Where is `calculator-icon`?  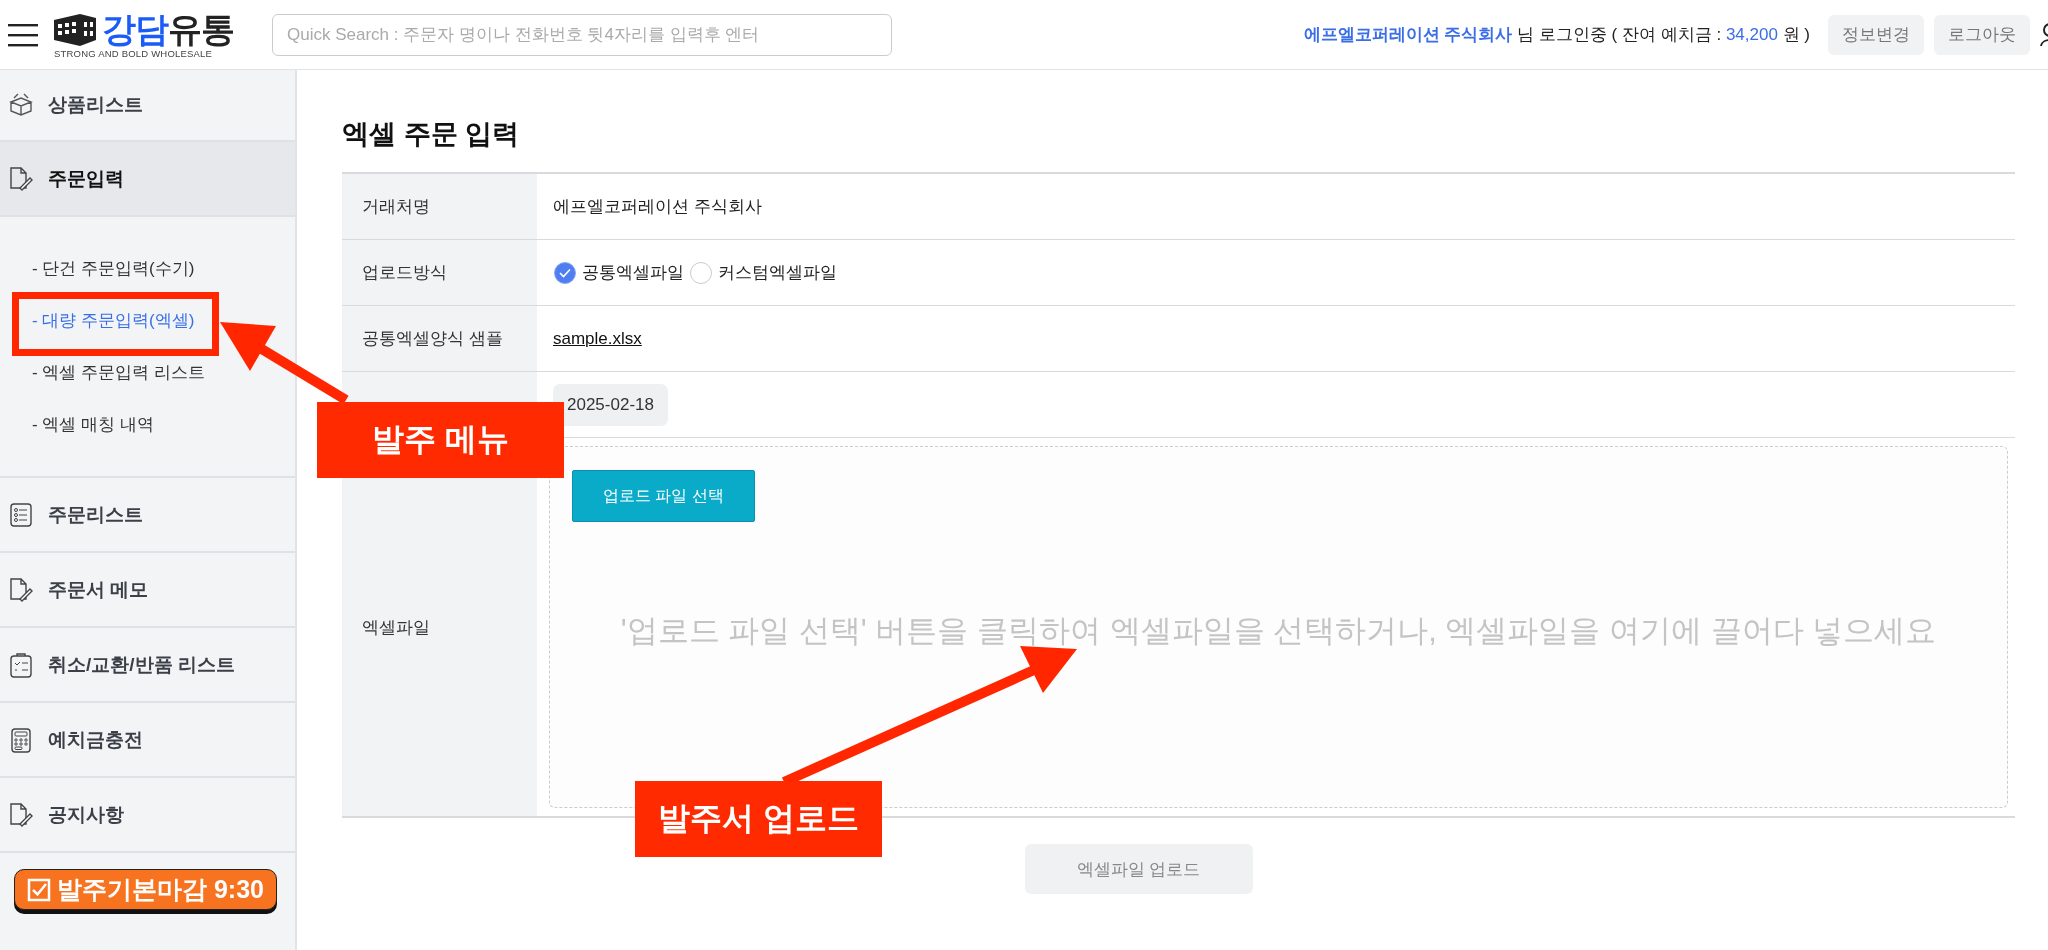
calculator-icon is located at coordinates (21, 739).